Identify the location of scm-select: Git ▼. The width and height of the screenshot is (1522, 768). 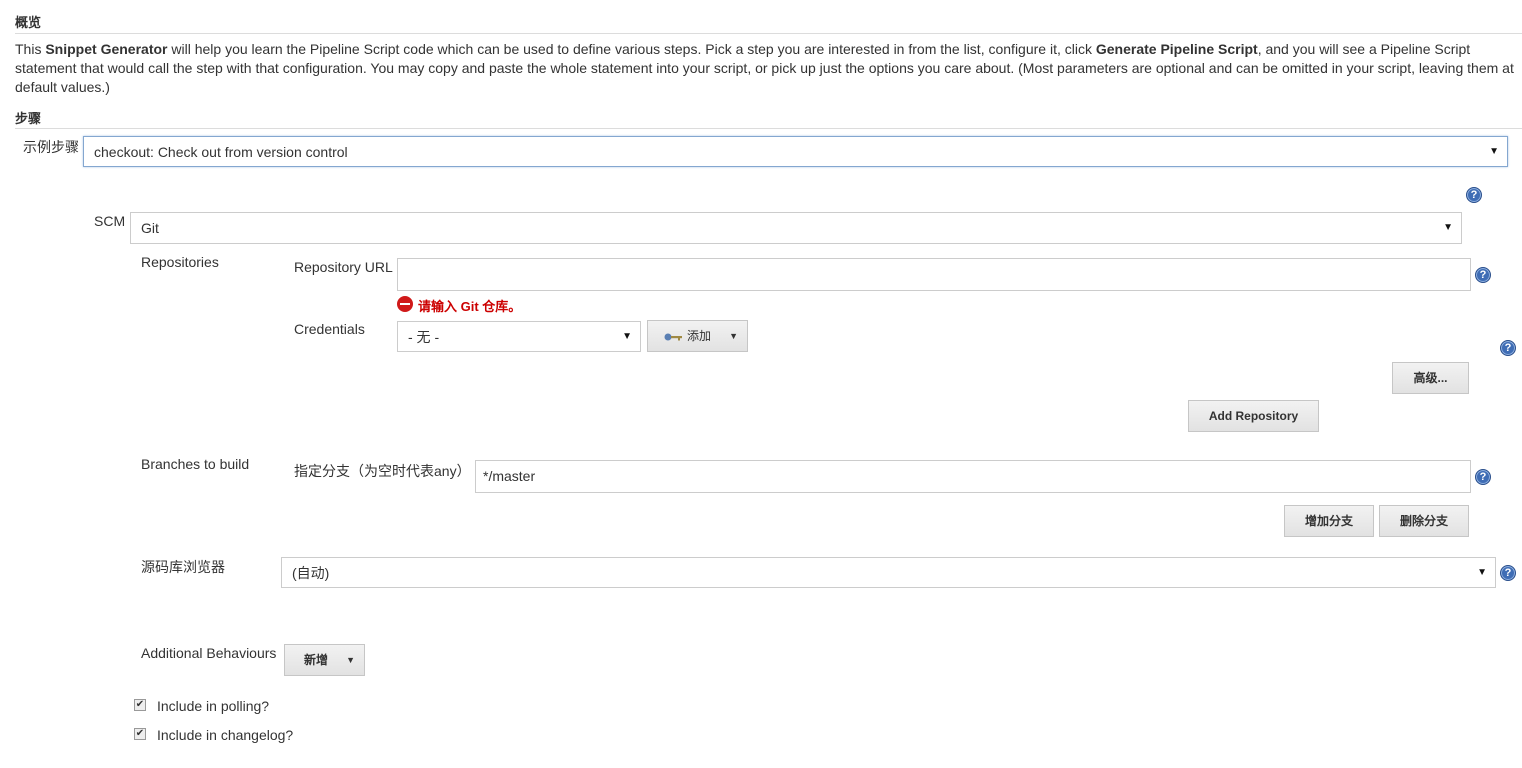
(796, 228).